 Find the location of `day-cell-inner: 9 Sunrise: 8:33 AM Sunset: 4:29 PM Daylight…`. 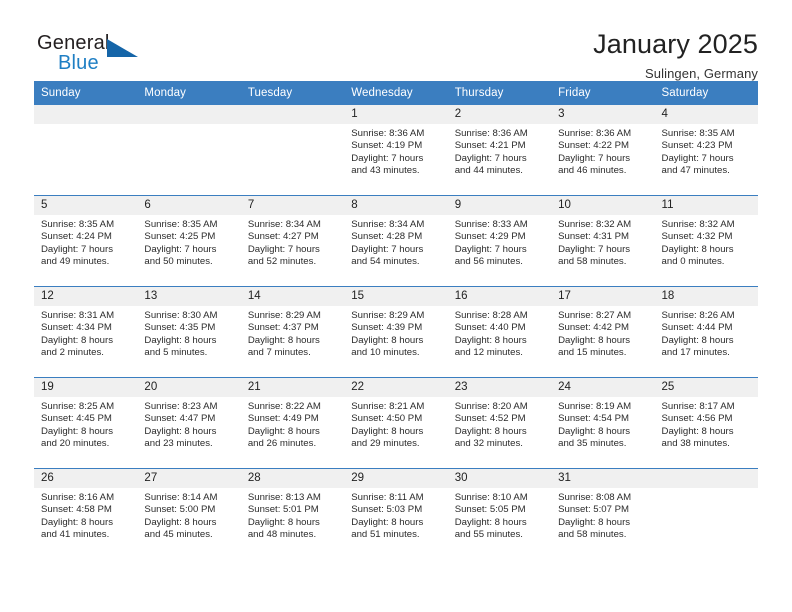

day-cell-inner: 9 Sunrise: 8:33 AM Sunset: 4:29 PM Daylight… is located at coordinates (499, 241).